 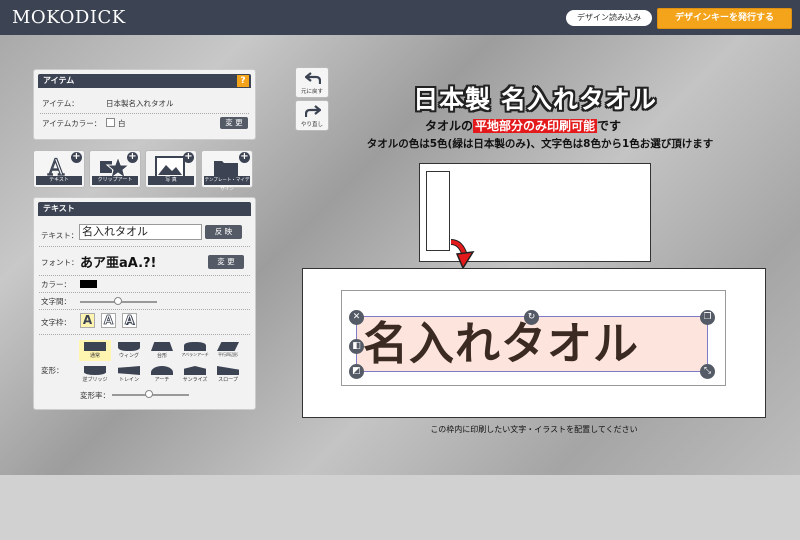 I want to click on item-value: 日本製名入れタオル, so click(x=140, y=103).